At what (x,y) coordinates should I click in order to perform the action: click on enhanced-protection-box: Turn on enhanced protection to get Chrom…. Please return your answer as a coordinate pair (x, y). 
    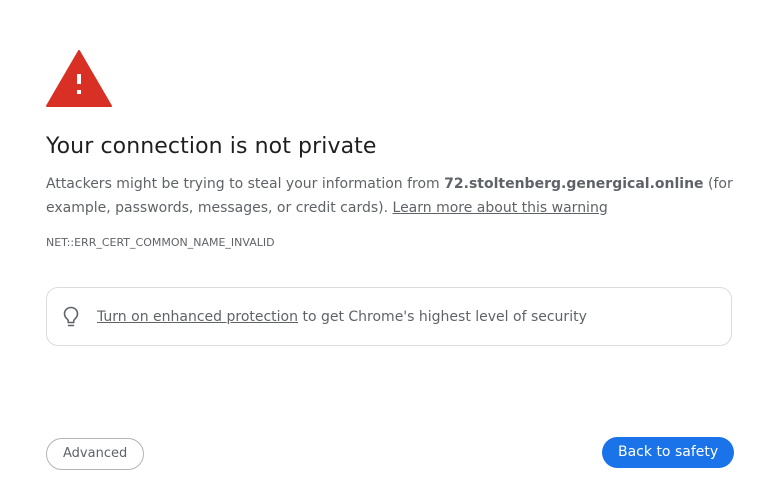
    Looking at the image, I should click on (389, 316).